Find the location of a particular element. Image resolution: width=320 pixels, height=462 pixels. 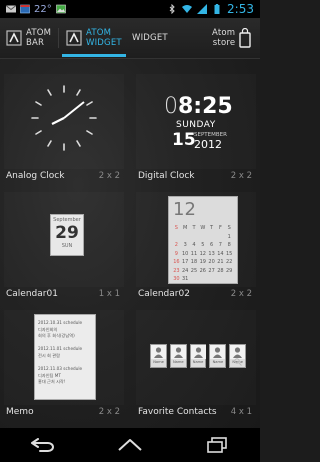

widget-name: Calendar02 is located at coordinates (164, 294).